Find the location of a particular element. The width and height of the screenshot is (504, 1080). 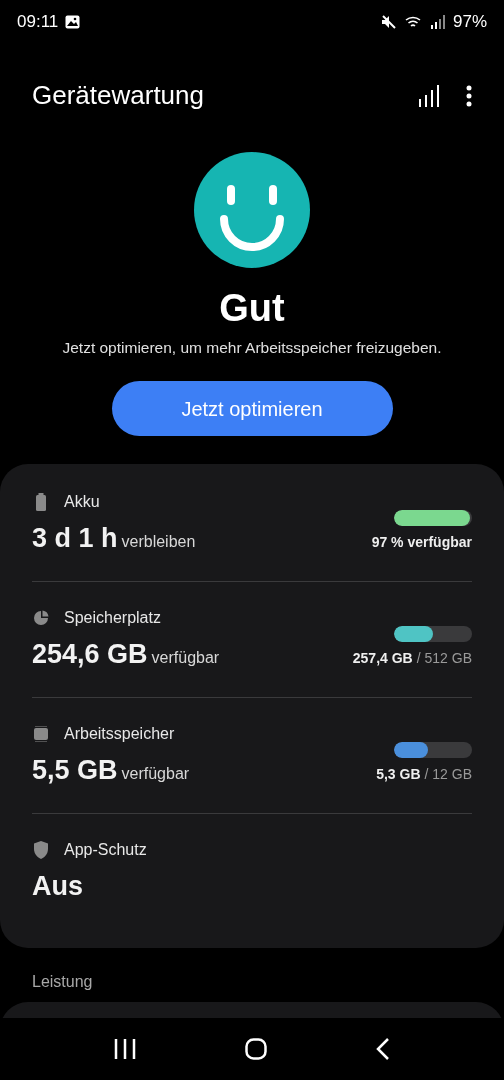

item-value: 254,6 GB is located at coordinates (90, 655).